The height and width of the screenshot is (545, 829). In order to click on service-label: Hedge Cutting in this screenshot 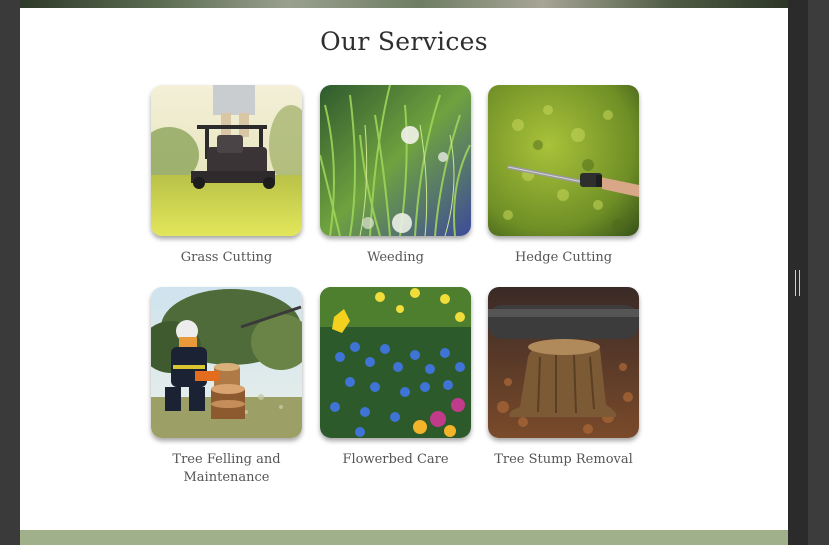, I will do `click(563, 258)`.